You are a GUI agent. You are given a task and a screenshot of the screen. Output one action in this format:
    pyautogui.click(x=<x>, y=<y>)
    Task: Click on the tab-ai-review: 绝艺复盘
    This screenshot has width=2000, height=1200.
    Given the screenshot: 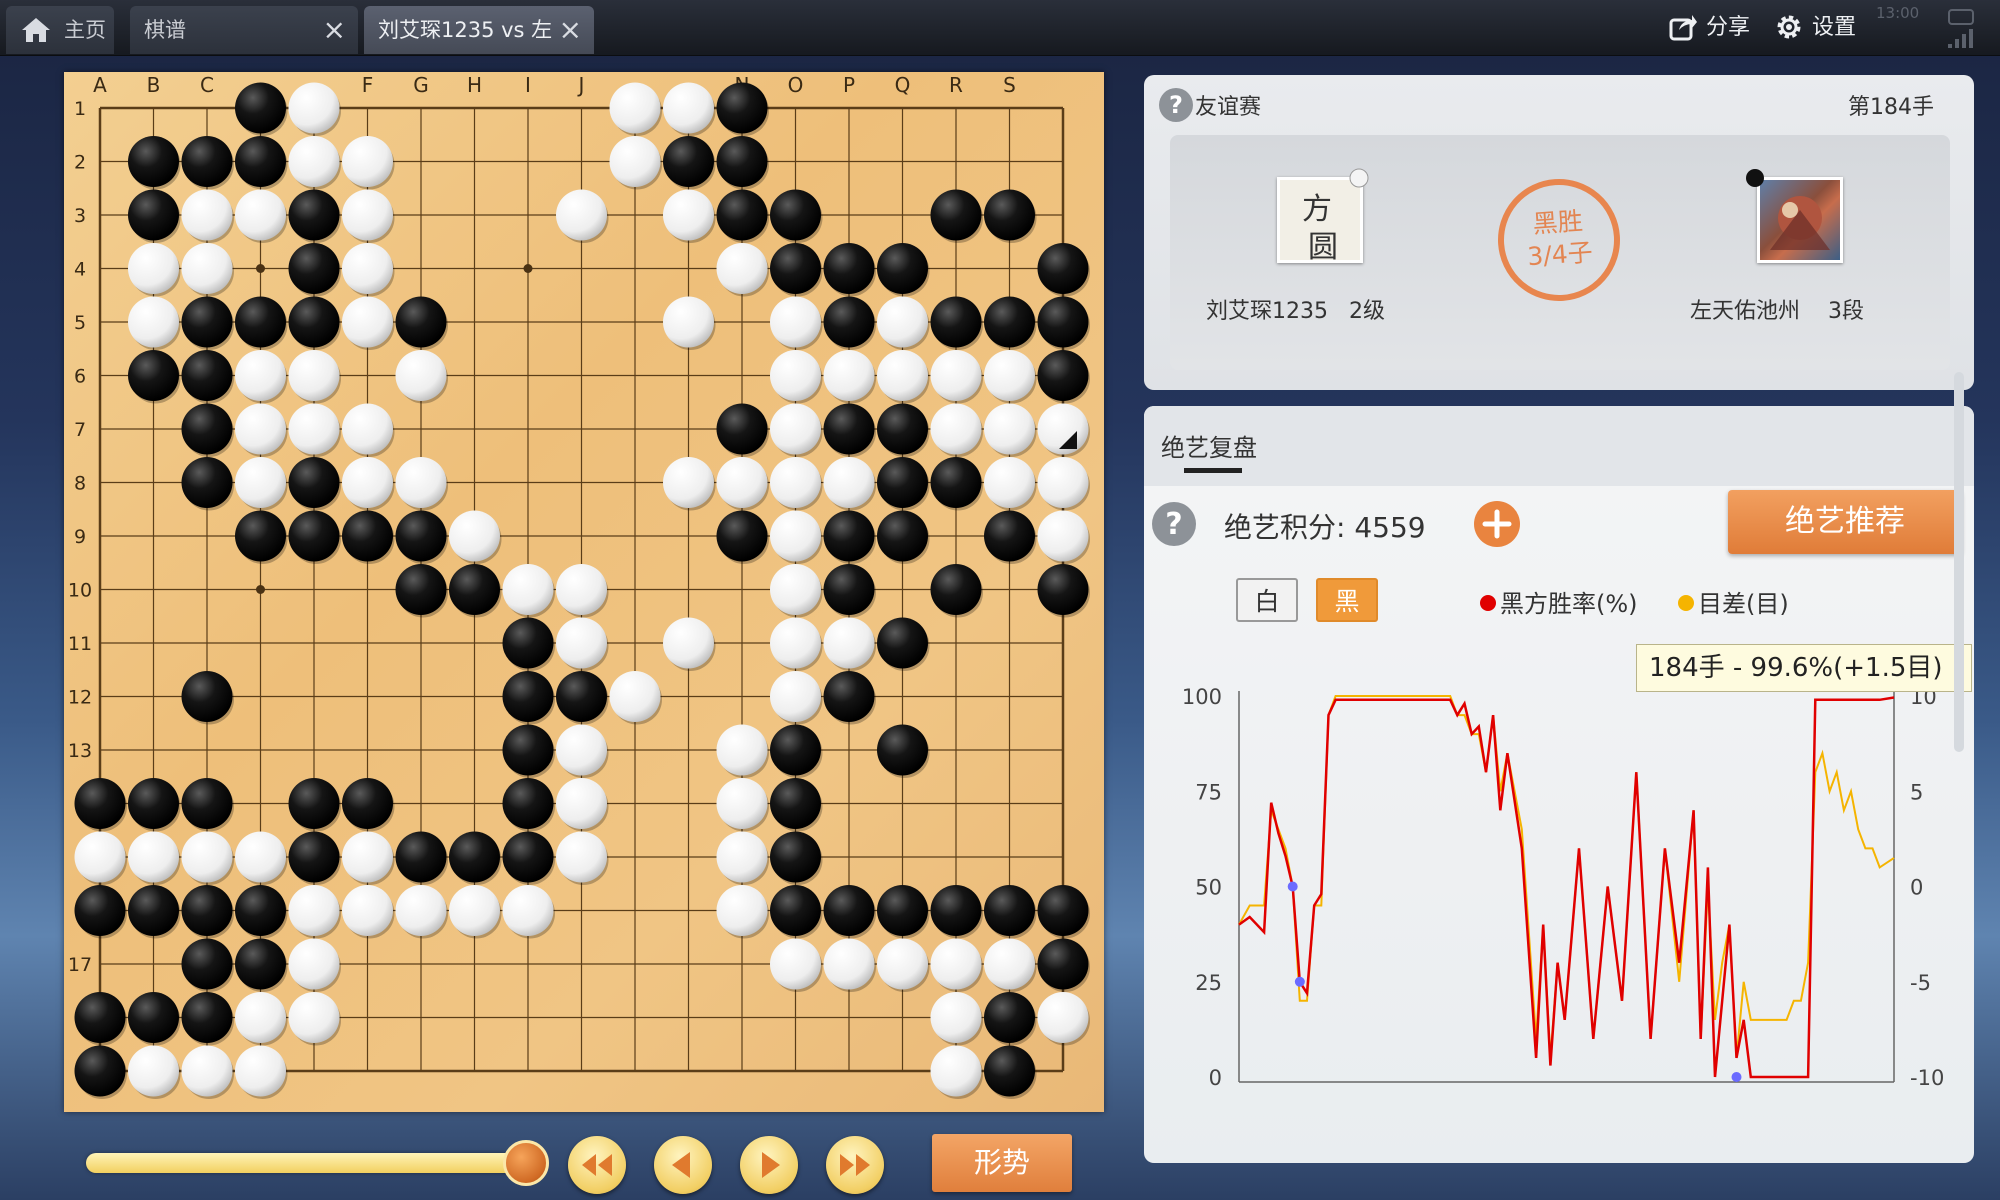 What is the action you would take?
    pyautogui.click(x=1209, y=445)
    